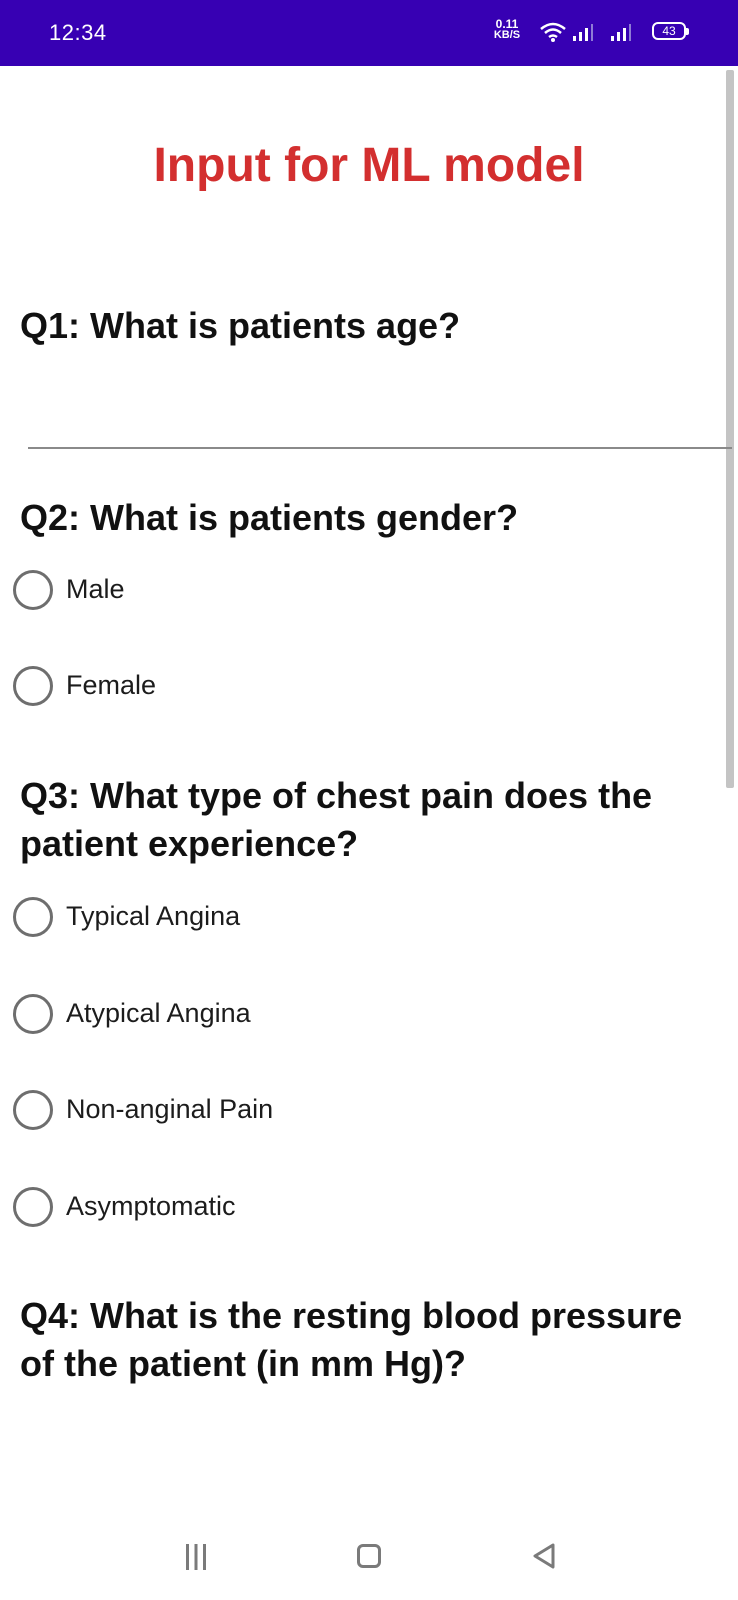 The height and width of the screenshot is (1600, 738). Describe the element at coordinates (369, 165) in the screenshot. I see `page-title: Input for ML model` at that location.